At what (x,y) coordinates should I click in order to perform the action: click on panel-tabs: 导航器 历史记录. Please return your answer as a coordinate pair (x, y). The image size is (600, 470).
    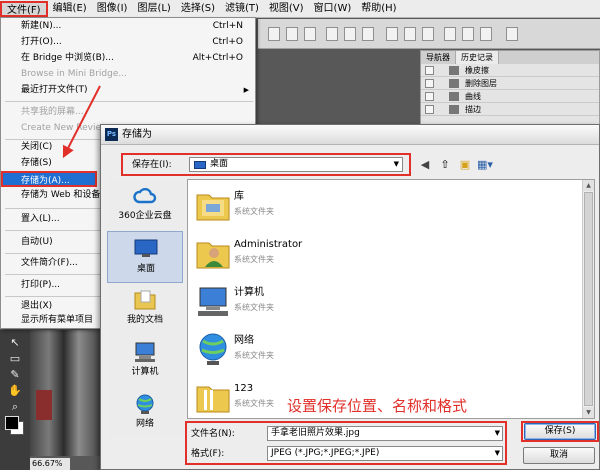
    Looking at the image, I should click on (510, 57).